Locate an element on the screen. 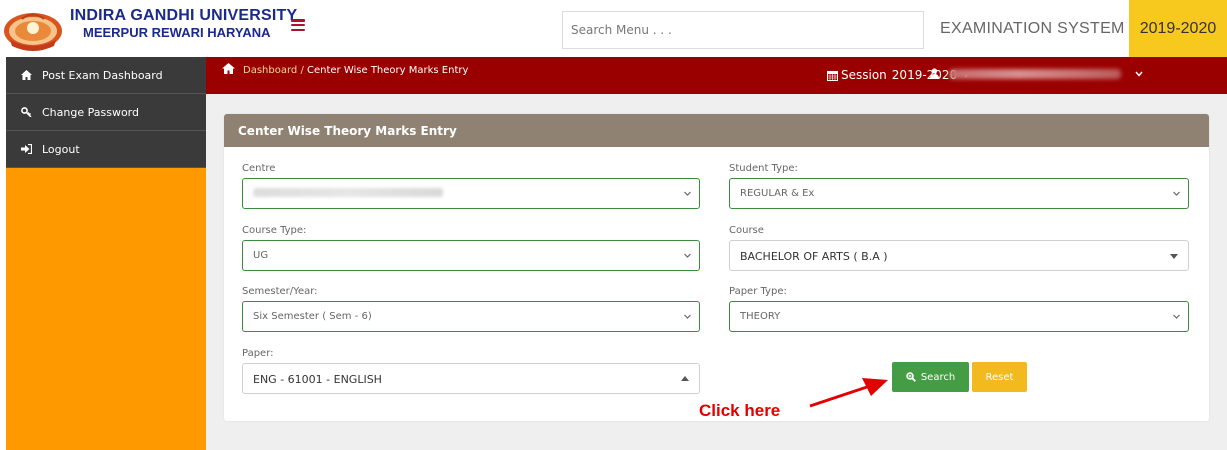  sidebar-item-post-exam-dashboard: Post Exam Dashboard is located at coordinates (106, 75).